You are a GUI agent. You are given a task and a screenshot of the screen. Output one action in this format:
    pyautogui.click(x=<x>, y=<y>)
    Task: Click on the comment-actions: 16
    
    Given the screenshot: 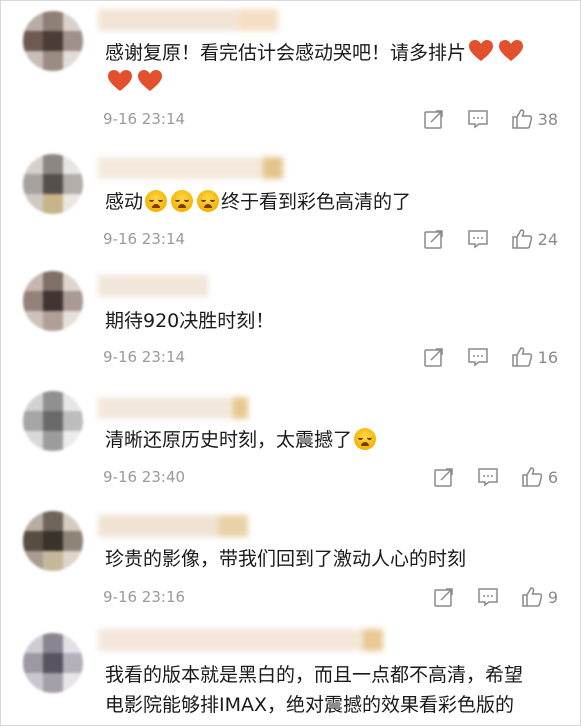 What is the action you would take?
    pyautogui.click(x=479, y=357)
    